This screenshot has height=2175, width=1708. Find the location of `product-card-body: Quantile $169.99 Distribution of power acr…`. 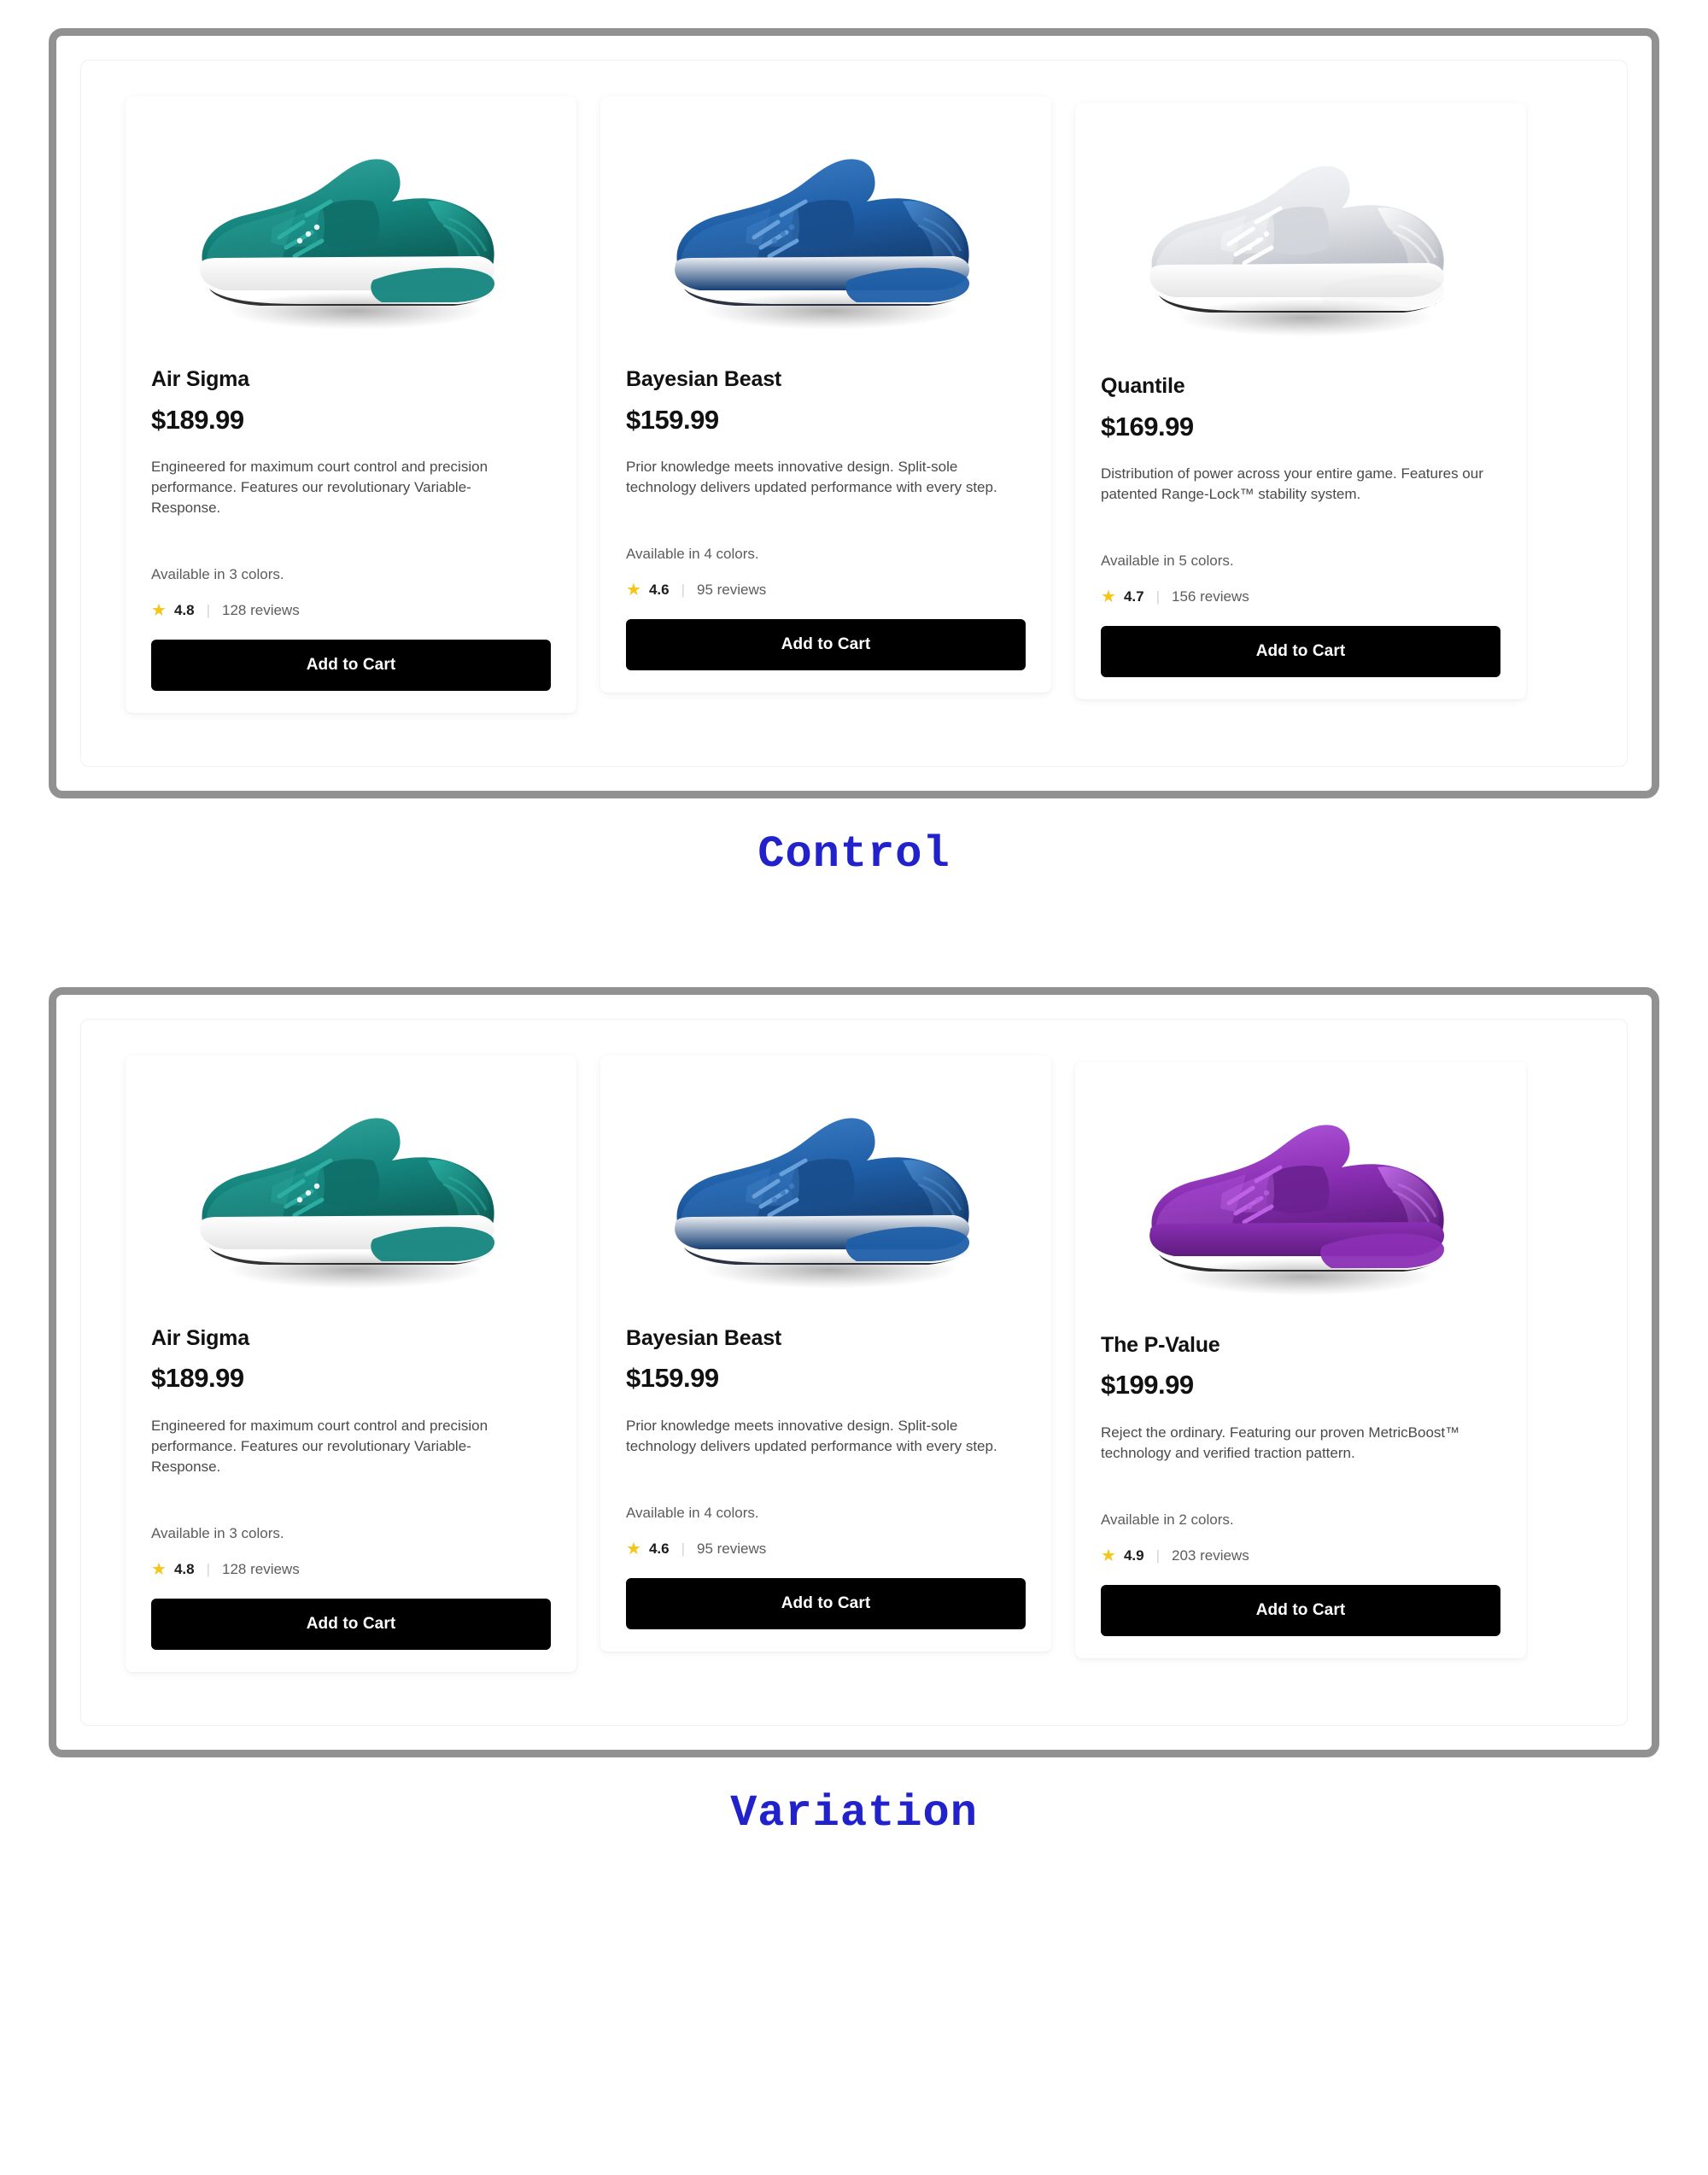

product-card-body: Quantile $169.99 Distribution of power acr… is located at coordinates (1300, 525).